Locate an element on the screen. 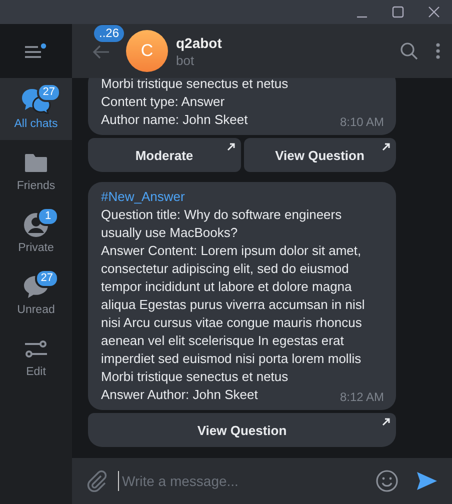  message-text: Question title: Why do software engineers usually use MacBooks? is located at coordinates (222, 224).